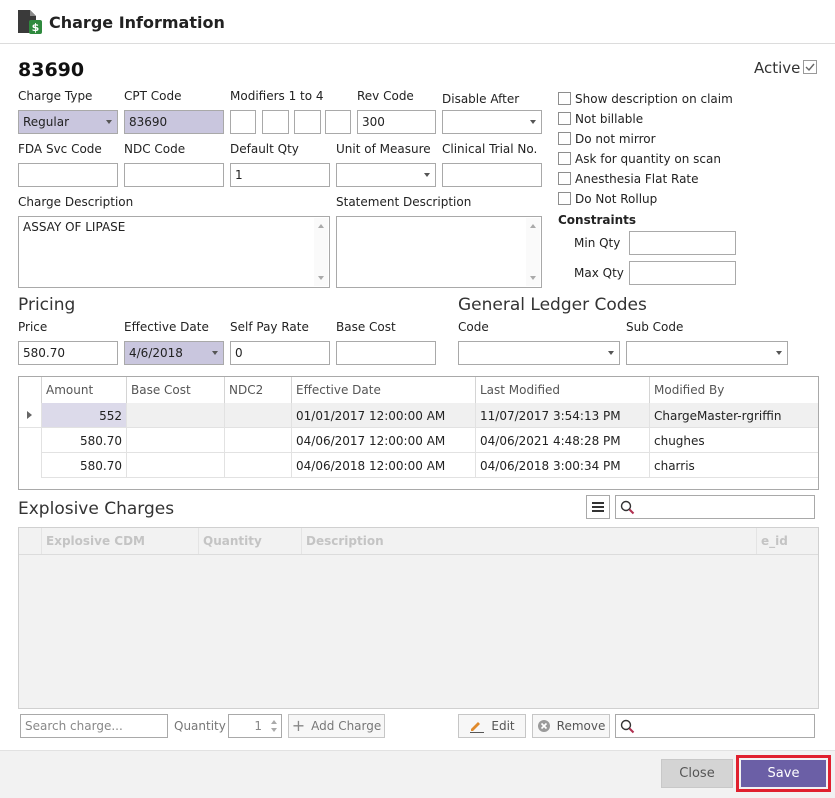  I want to click on remove-button: Remove, so click(571, 726).